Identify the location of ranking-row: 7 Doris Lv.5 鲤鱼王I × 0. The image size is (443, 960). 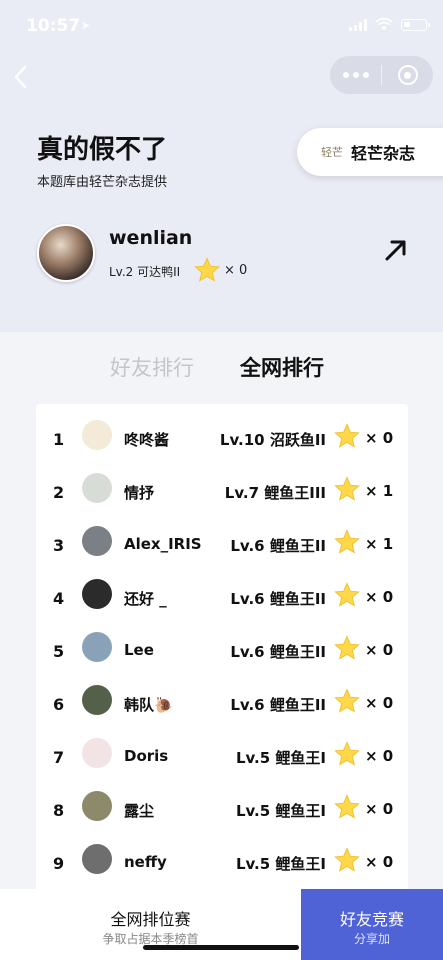
(222, 752).